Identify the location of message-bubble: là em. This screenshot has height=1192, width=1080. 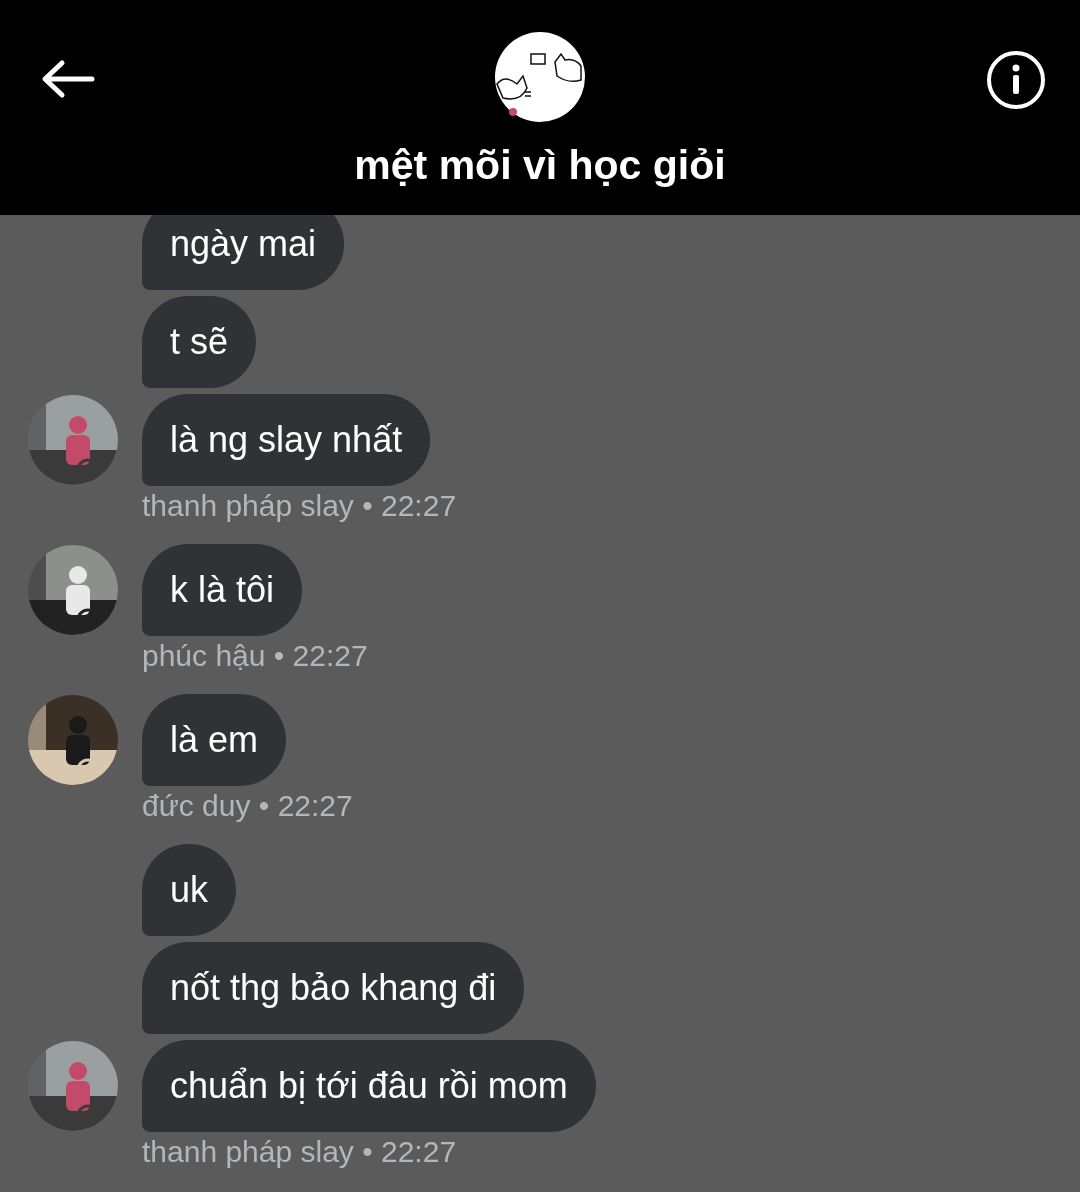
(214, 740).